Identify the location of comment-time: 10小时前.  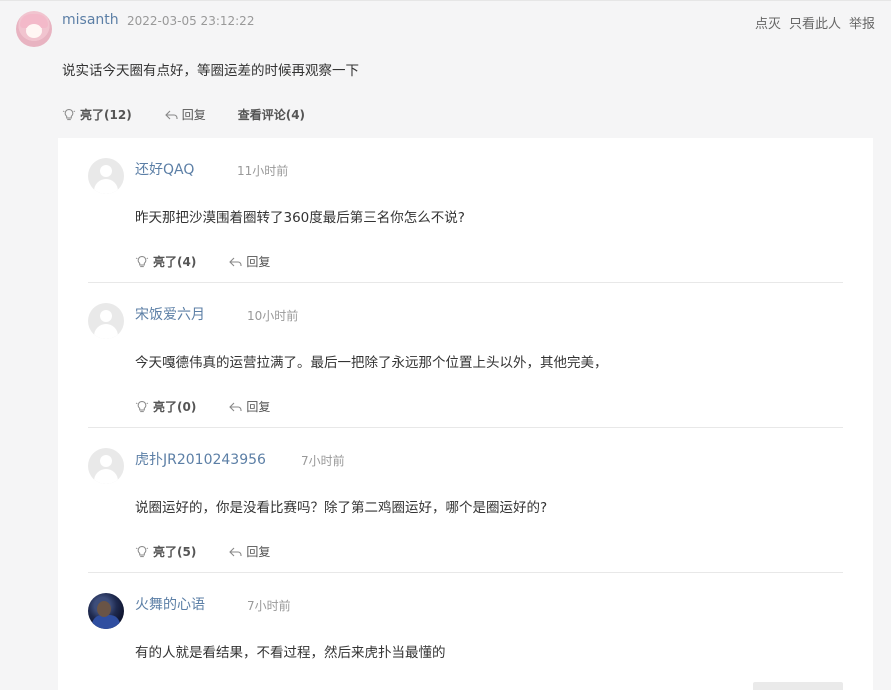
(273, 316).